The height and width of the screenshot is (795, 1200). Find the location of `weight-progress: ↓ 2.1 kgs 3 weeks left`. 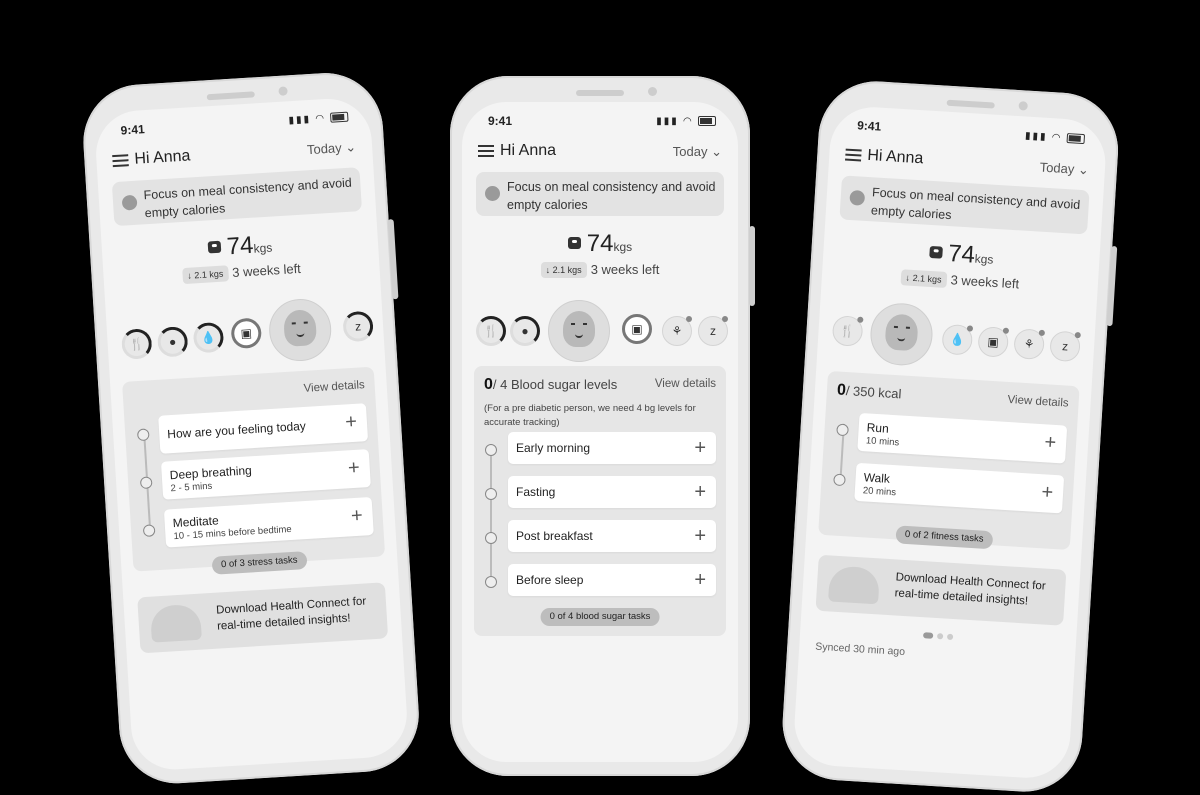

weight-progress: ↓ 2.1 kgs 3 weeks left is located at coordinates (600, 270).